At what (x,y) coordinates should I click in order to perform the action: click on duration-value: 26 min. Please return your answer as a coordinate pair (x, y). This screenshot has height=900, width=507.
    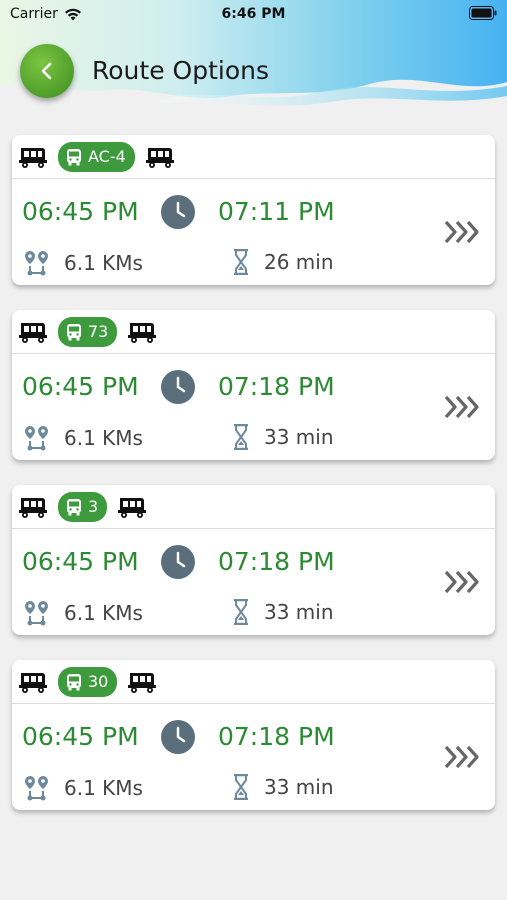
    Looking at the image, I should click on (299, 262).